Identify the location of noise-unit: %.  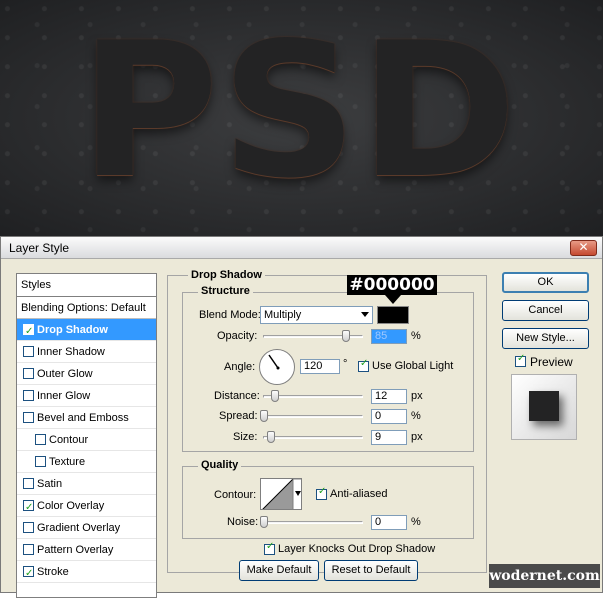
(416, 522).